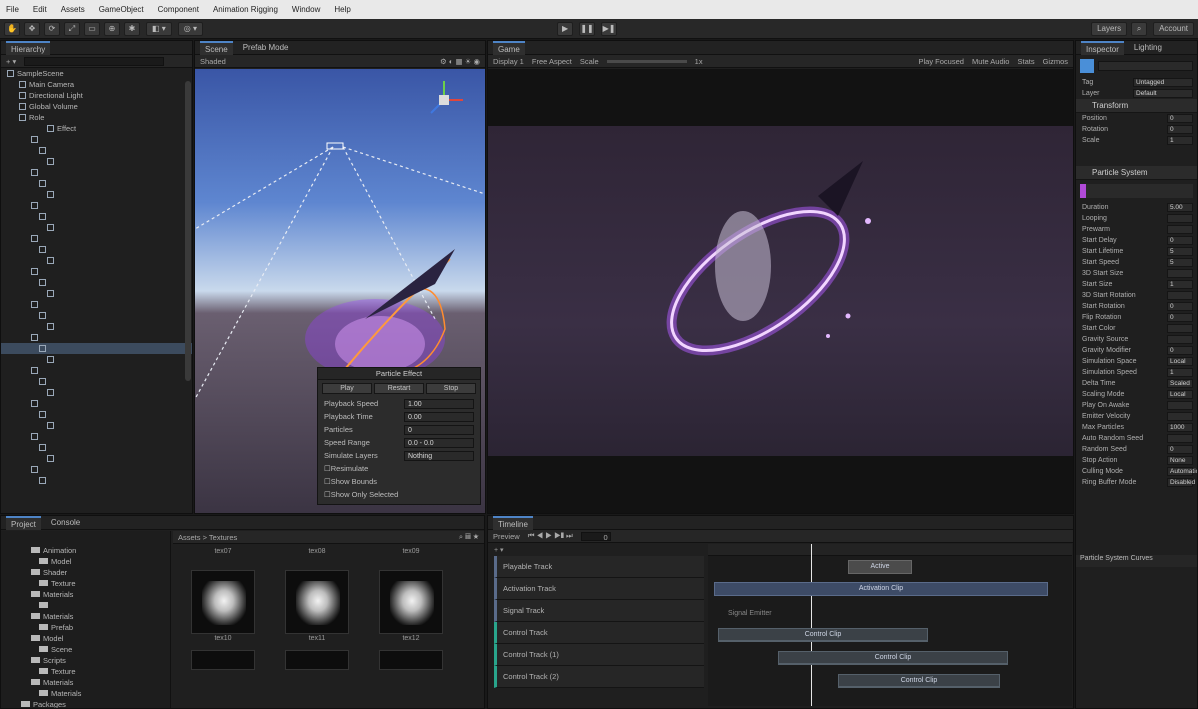  I want to click on search-icon: ⌕, so click(1139, 28).